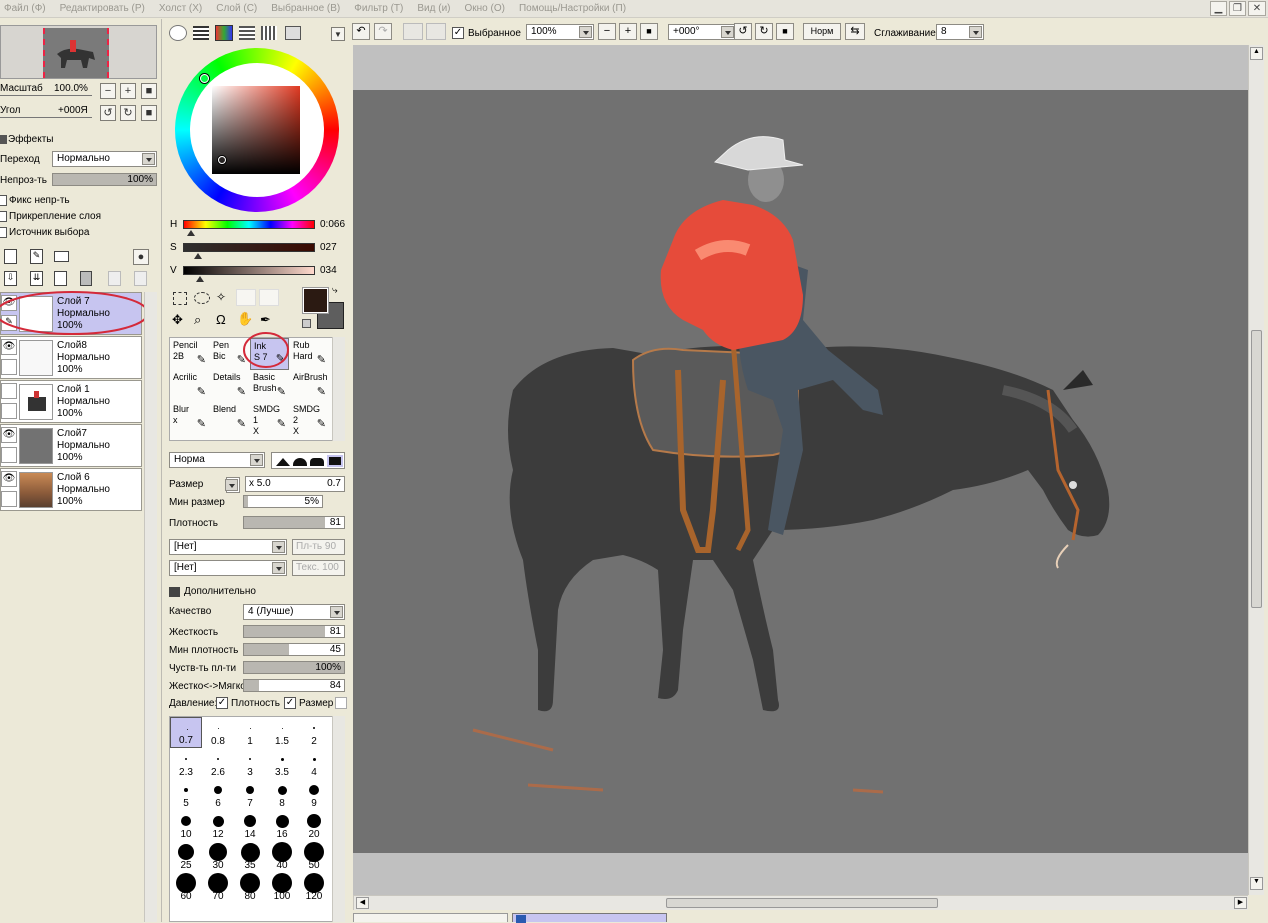  What do you see at coordinates (283, 462) in the screenshot?
I see `shape-hard-icon` at bounding box center [283, 462].